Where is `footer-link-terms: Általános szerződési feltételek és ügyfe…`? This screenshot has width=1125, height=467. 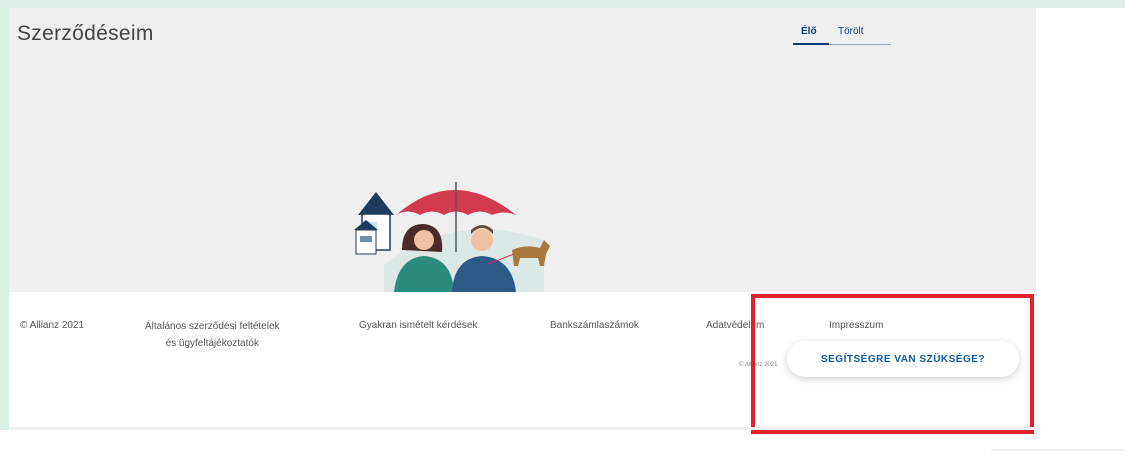 footer-link-terms: Általános szerződési feltételek és ügyfe… is located at coordinates (212, 335).